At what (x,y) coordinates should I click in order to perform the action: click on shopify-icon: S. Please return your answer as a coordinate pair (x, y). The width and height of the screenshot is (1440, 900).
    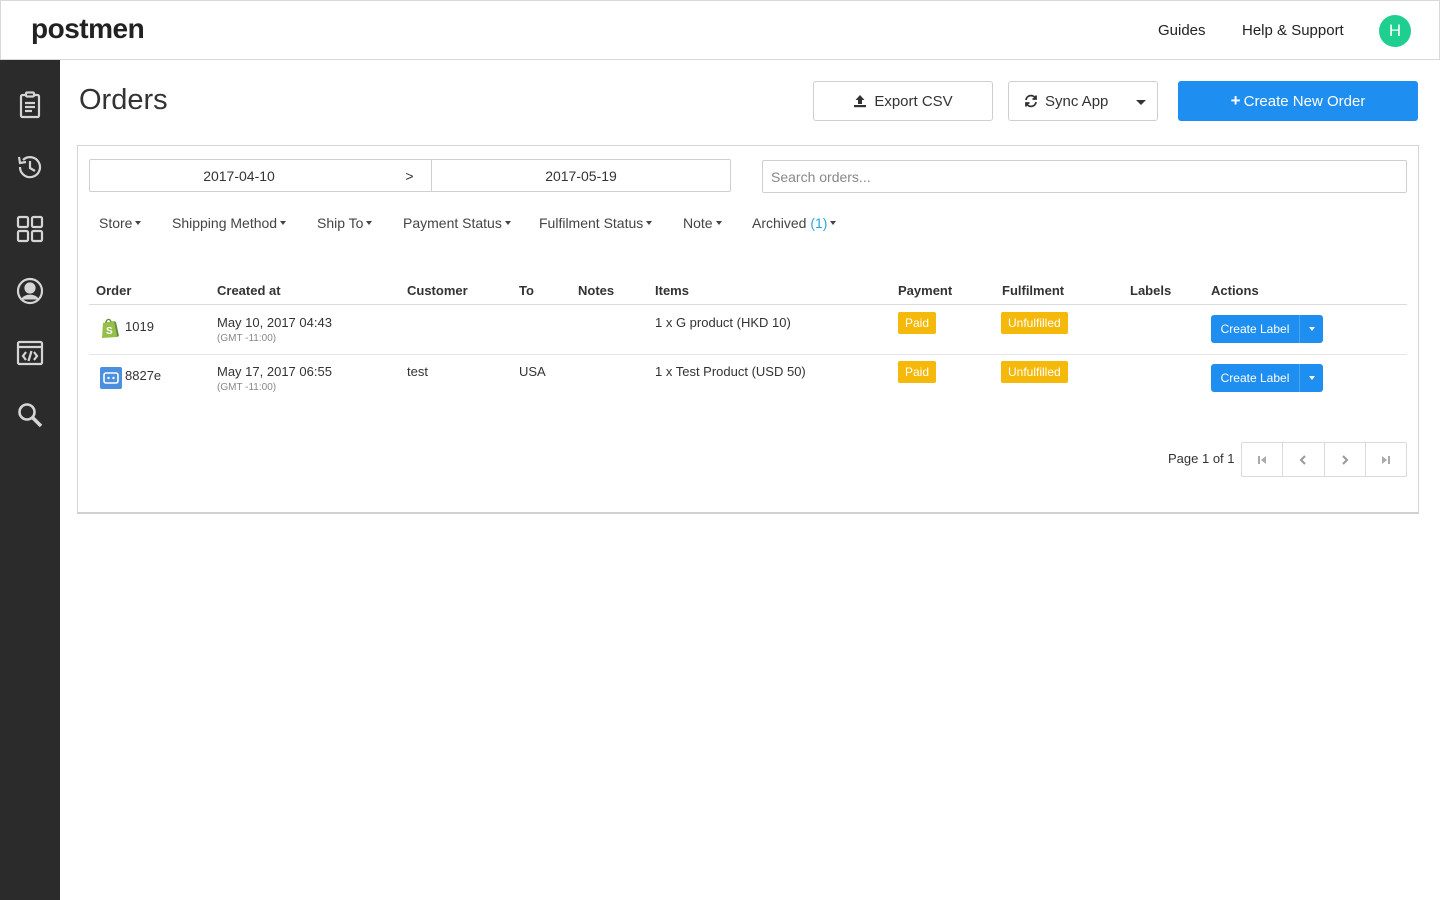
    Looking at the image, I should click on (110, 330).